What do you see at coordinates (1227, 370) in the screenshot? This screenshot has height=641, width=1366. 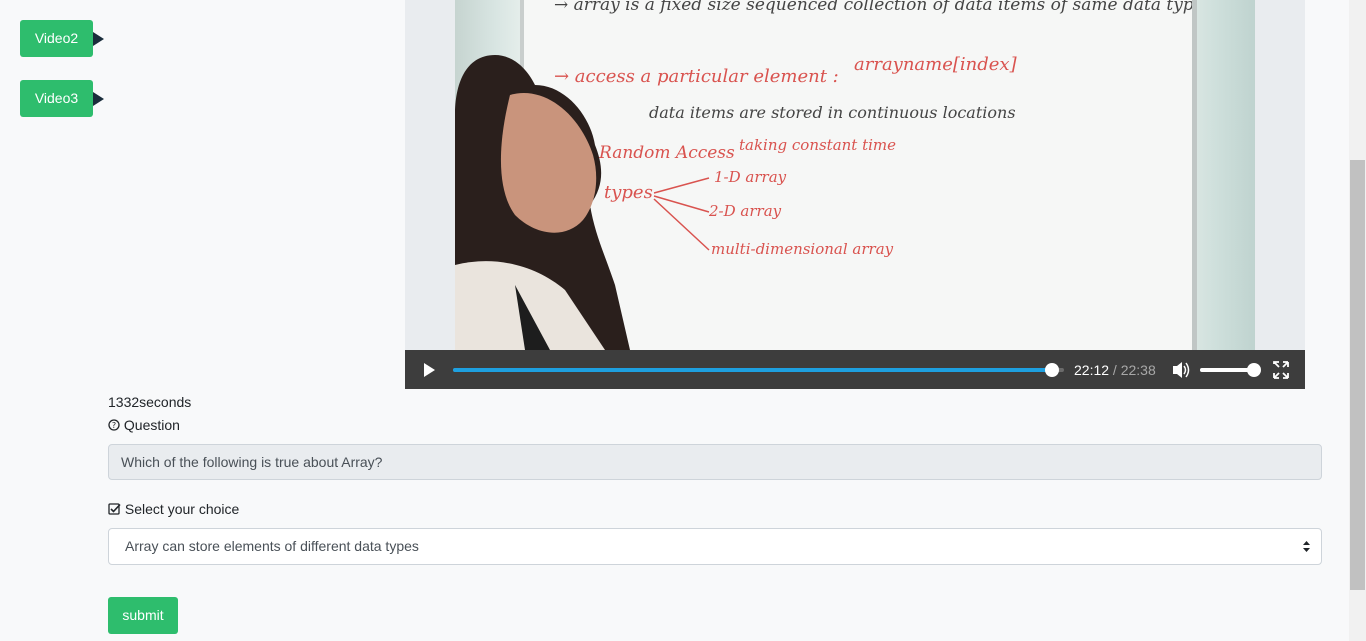 I see `volume-fill` at bounding box center [1227, 370].